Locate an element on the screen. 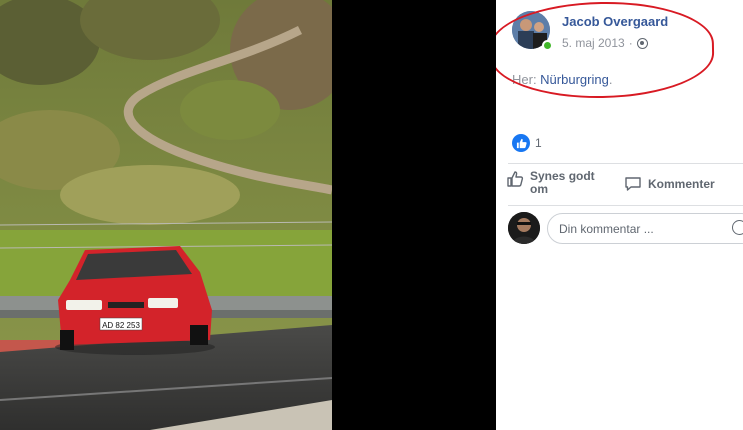 Image resolution: width=743 pixels, height=430 pixels. place-link: Nürburgring is located at coordinates (574, 79).